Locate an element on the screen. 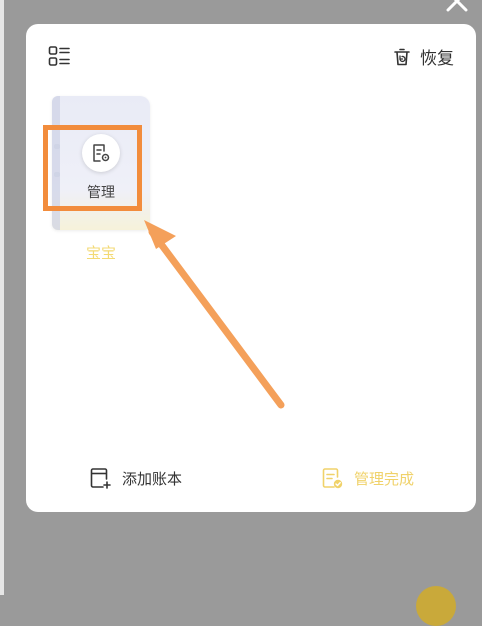 The image size is (482, 626). manage-button is located at coordinates (101, 153).